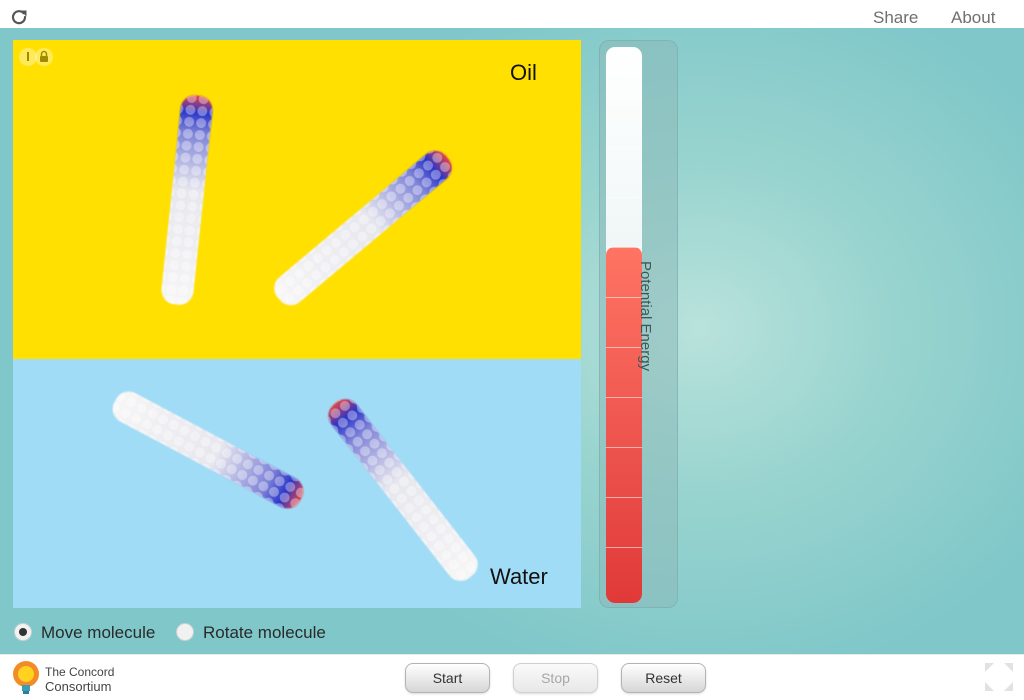 The height and width of the screenshot is (700, 1024). Describe the element at coordinates (19, 17) in the screenshot. I see `reload-icon` at that location.